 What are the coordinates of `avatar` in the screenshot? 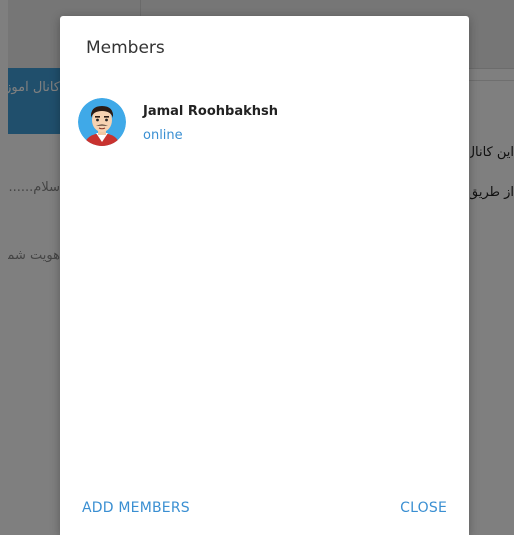 It's located at (102, 122).